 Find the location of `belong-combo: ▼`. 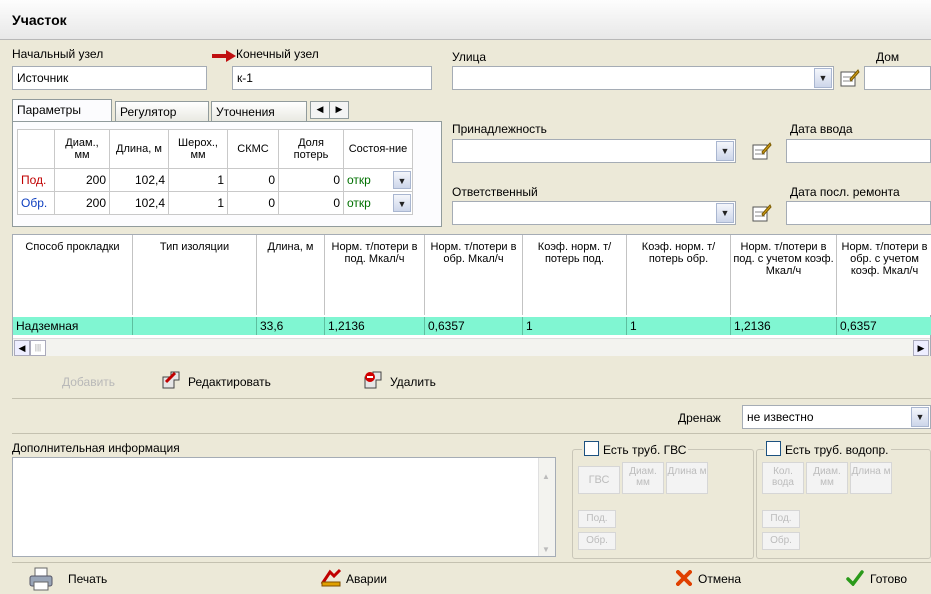

belong-combo: ▼ is located at coordinates (594, 151).